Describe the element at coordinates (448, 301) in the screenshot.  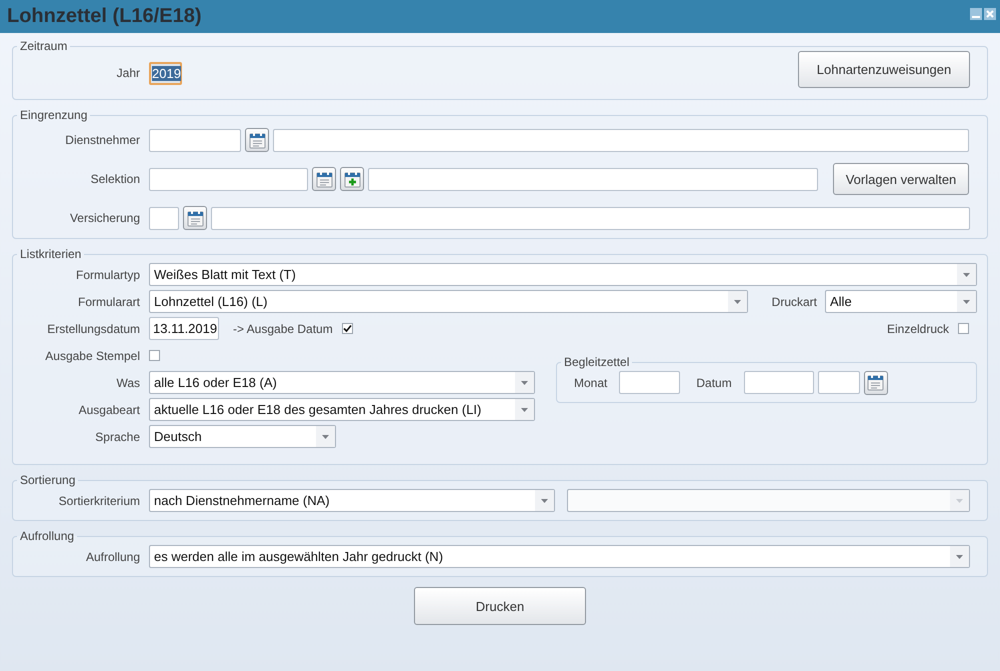
I see `dropdown-field: Lohnzettel (L16) (L)` at that location.